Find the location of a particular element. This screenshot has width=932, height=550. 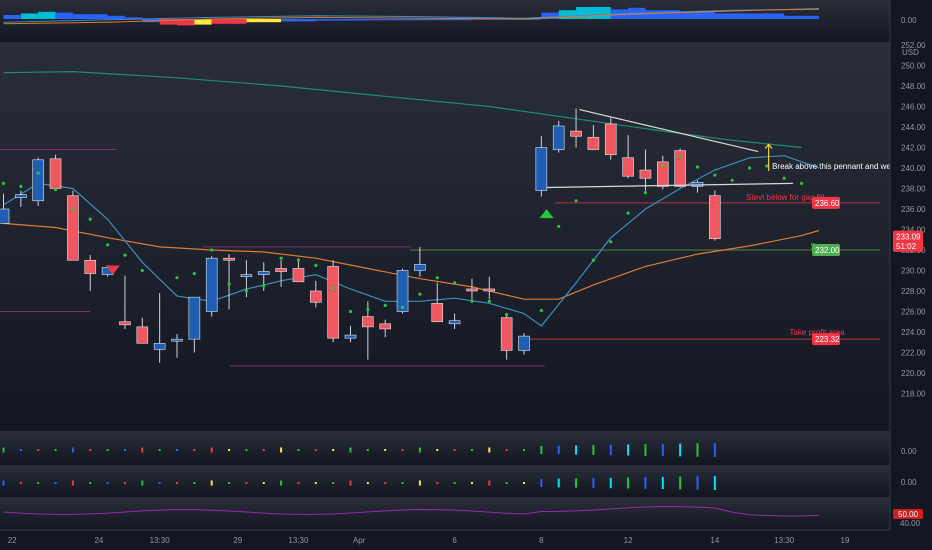

price-tick: 240.00 is located at coordinates (913, 168).